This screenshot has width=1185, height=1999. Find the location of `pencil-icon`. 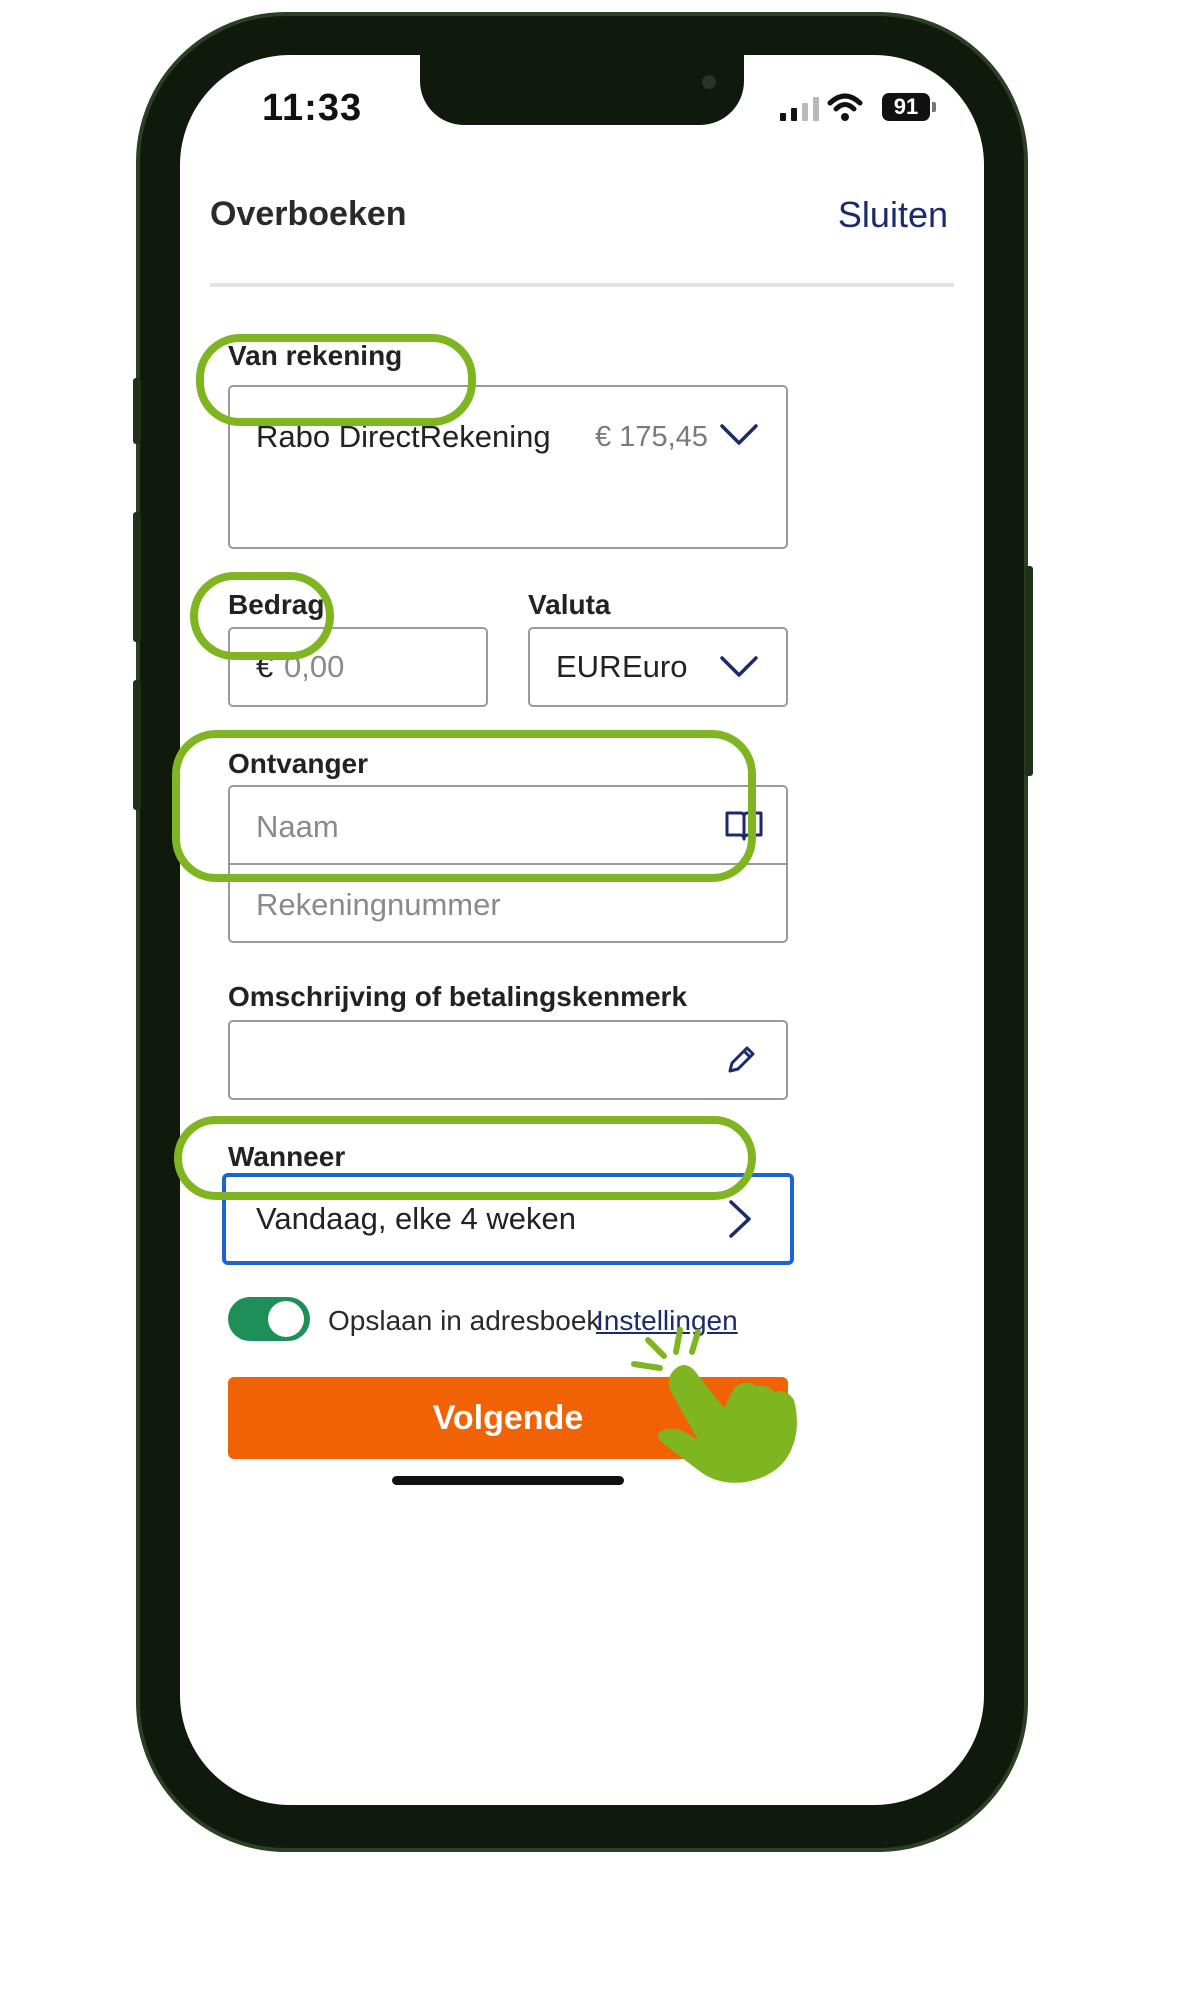

pencil-icon is located at coordinates (741, 1059).